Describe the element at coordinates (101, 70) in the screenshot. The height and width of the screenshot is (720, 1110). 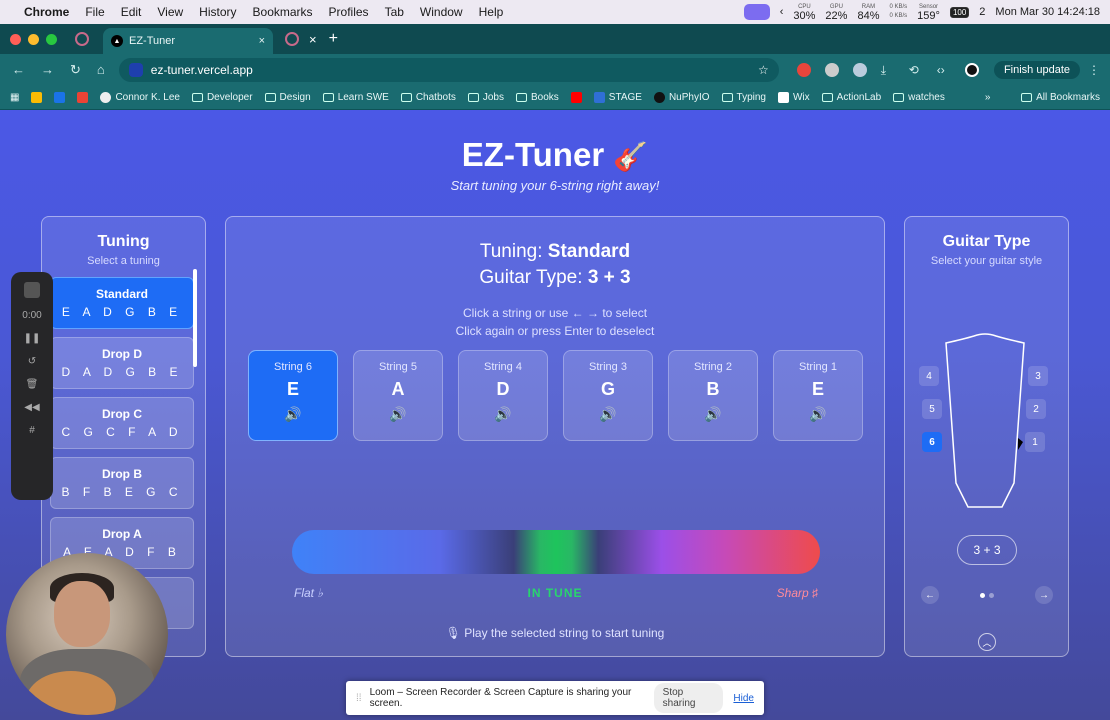
I see `home-icon: ⌂` at that location.